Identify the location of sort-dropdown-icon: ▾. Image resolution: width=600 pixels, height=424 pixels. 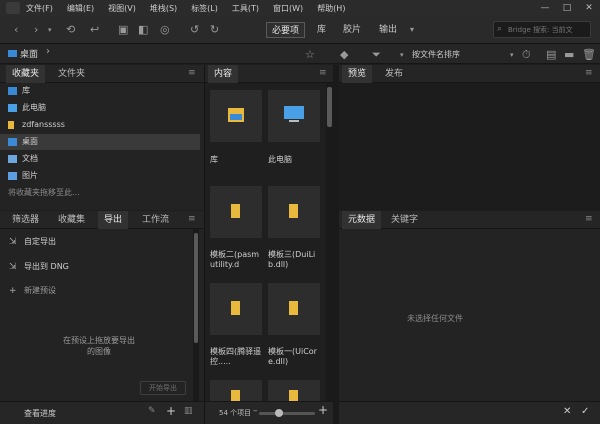
(402, 55).